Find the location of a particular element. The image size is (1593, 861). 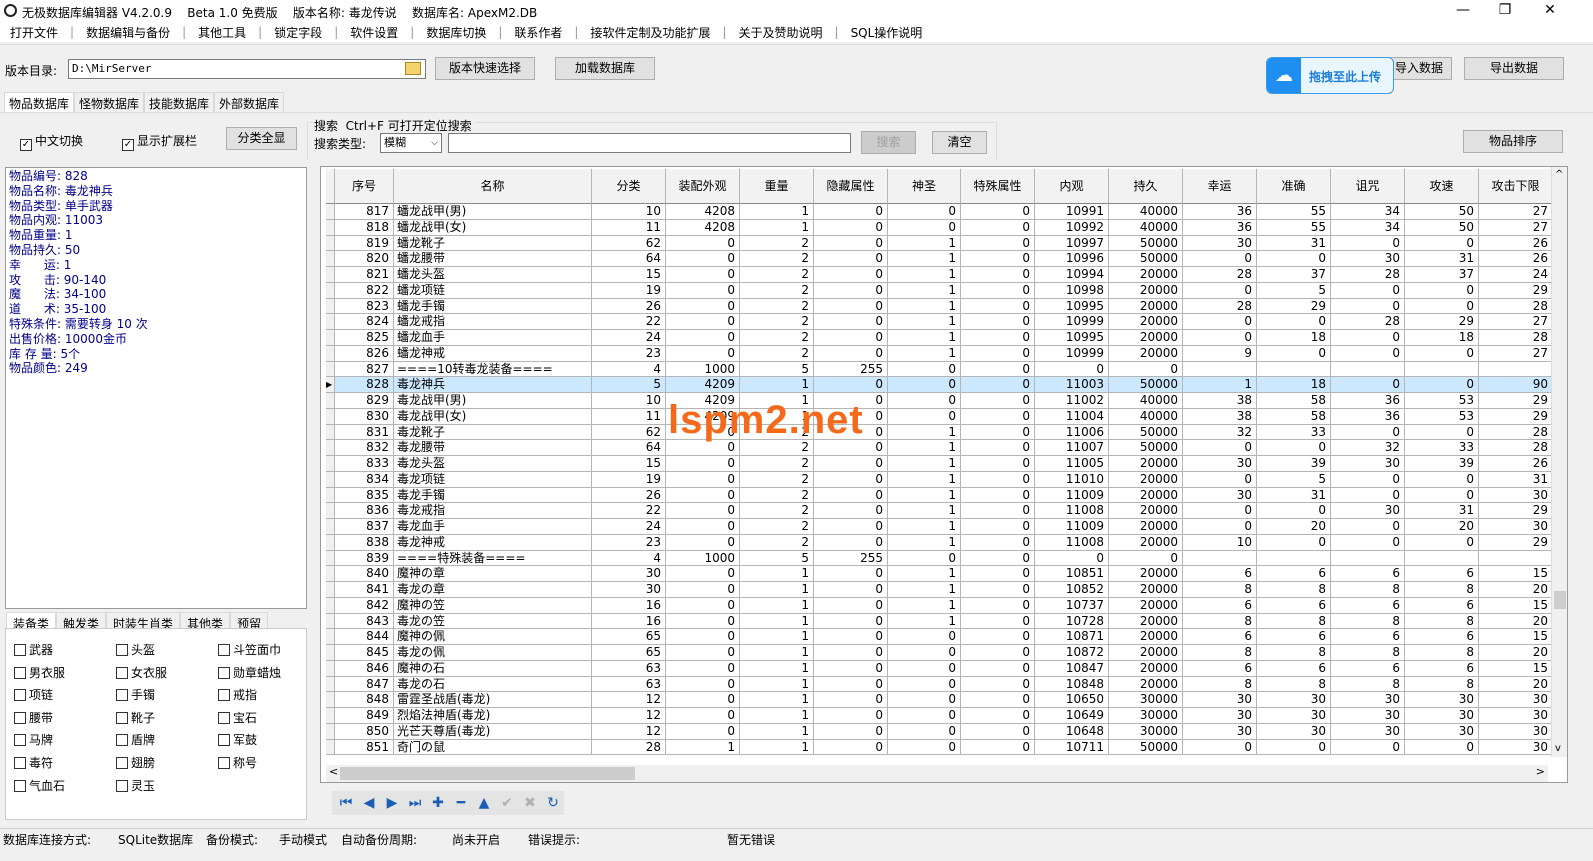

minimize-button: — is located at coordinates (1463, 10).